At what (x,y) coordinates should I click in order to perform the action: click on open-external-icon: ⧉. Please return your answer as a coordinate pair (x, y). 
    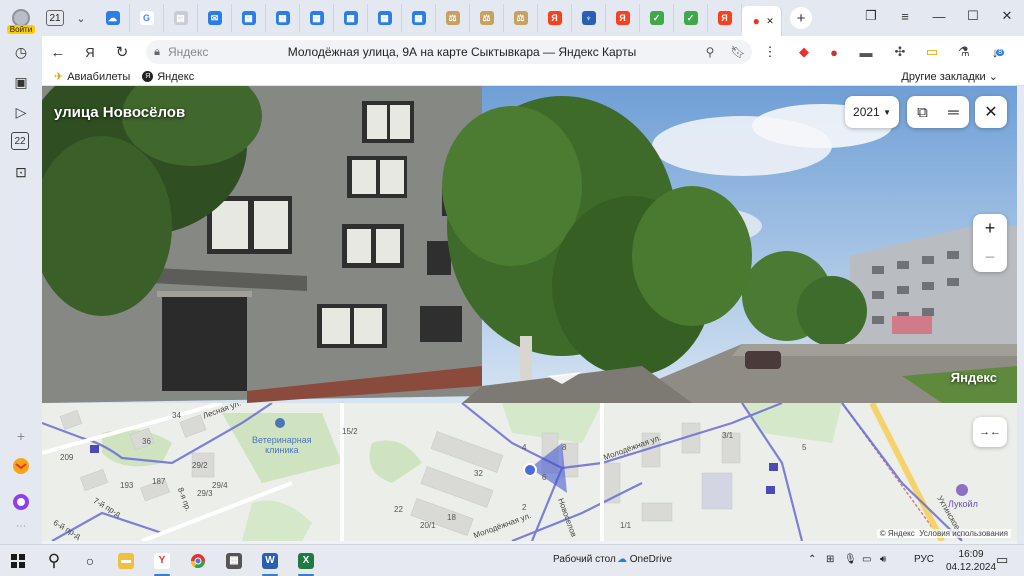
    Looking at the image, I should click on (922, 112).